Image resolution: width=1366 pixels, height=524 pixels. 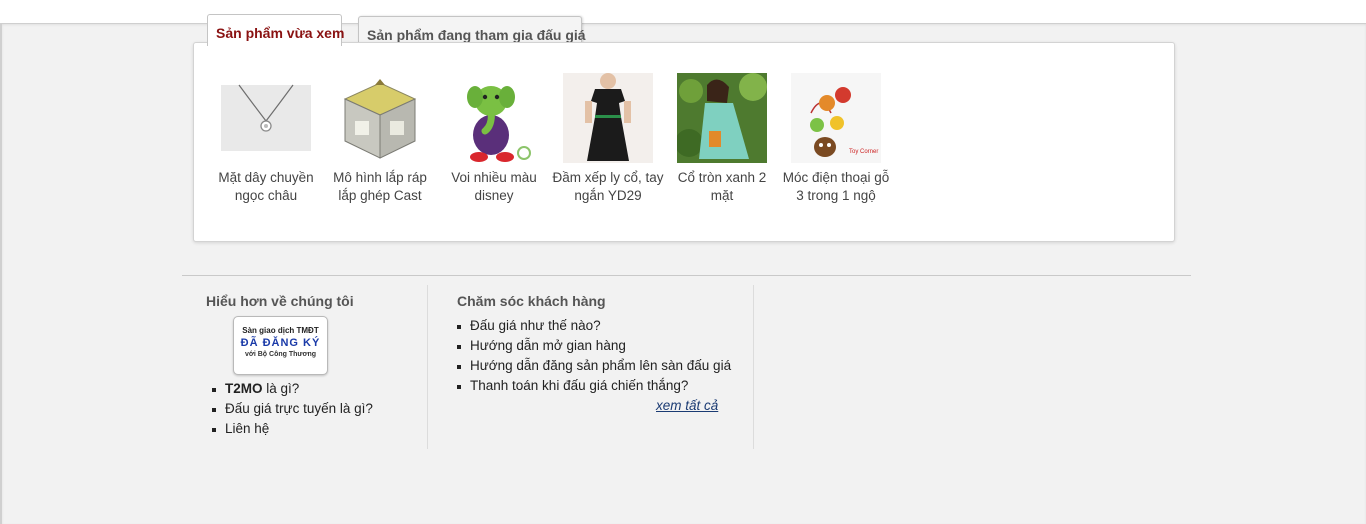 What do you see at coordinates (686, 275) in the screenshot?
I see `footer-separator` at bounding box center [686, 275].